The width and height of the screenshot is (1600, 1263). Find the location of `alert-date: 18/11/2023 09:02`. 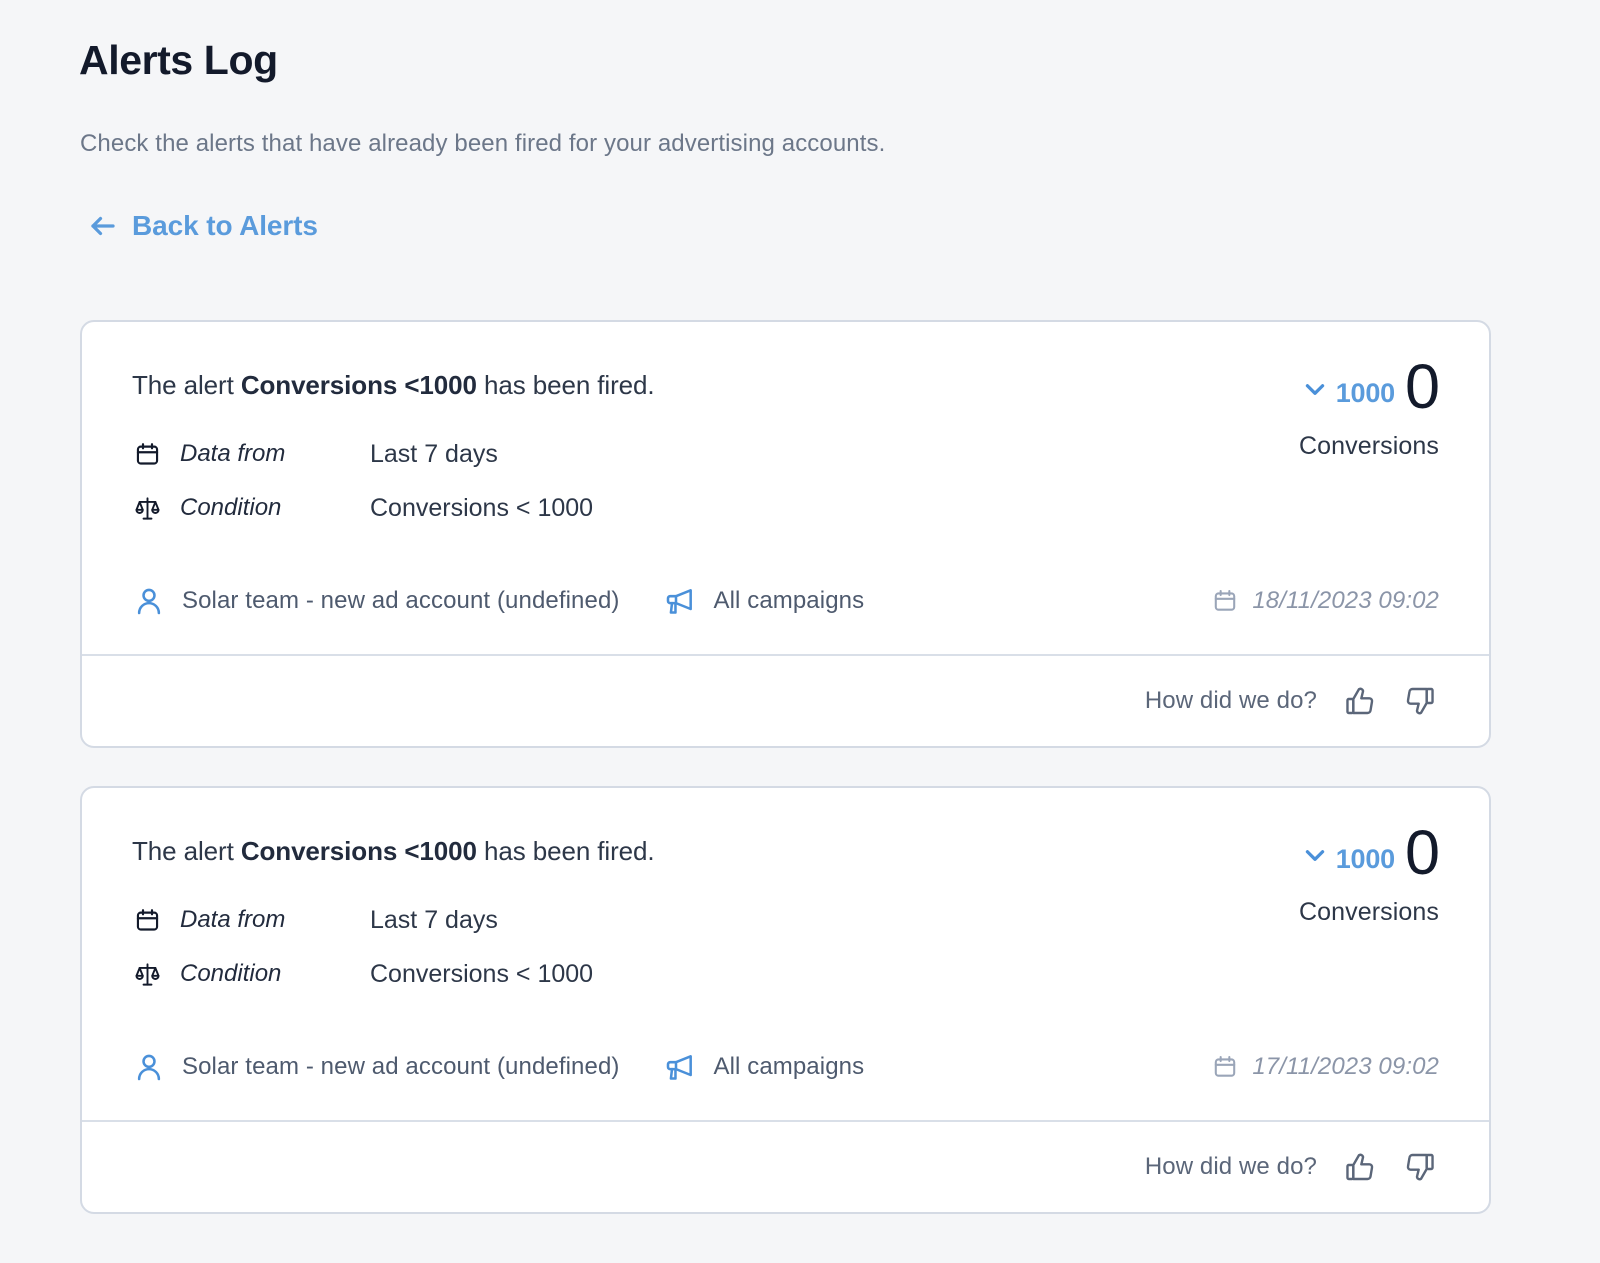

alert-date: 18/11/2023 09:02 is located at coordinates (1325, 601).